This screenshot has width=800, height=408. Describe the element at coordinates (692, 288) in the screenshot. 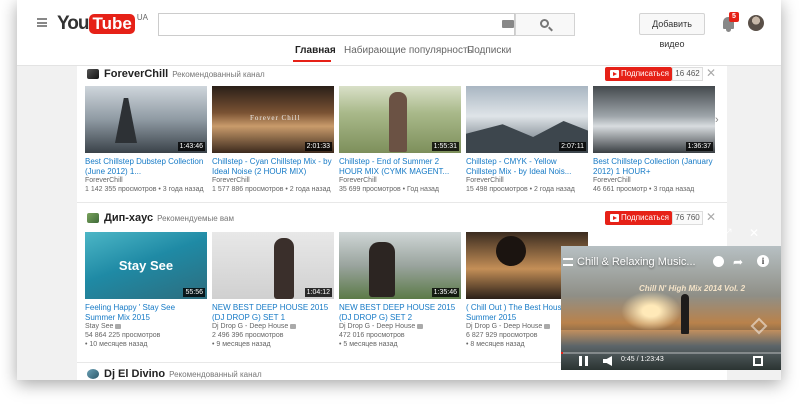

I see `video-overlay-text: Chill N' High Mix 2014 Vol. 2` at that location.